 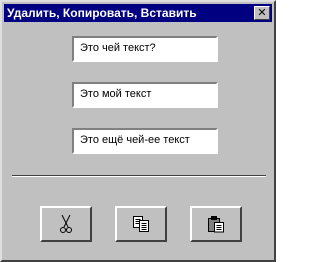 I want to click on close-icon: ✕, so click(x=262, y=12).